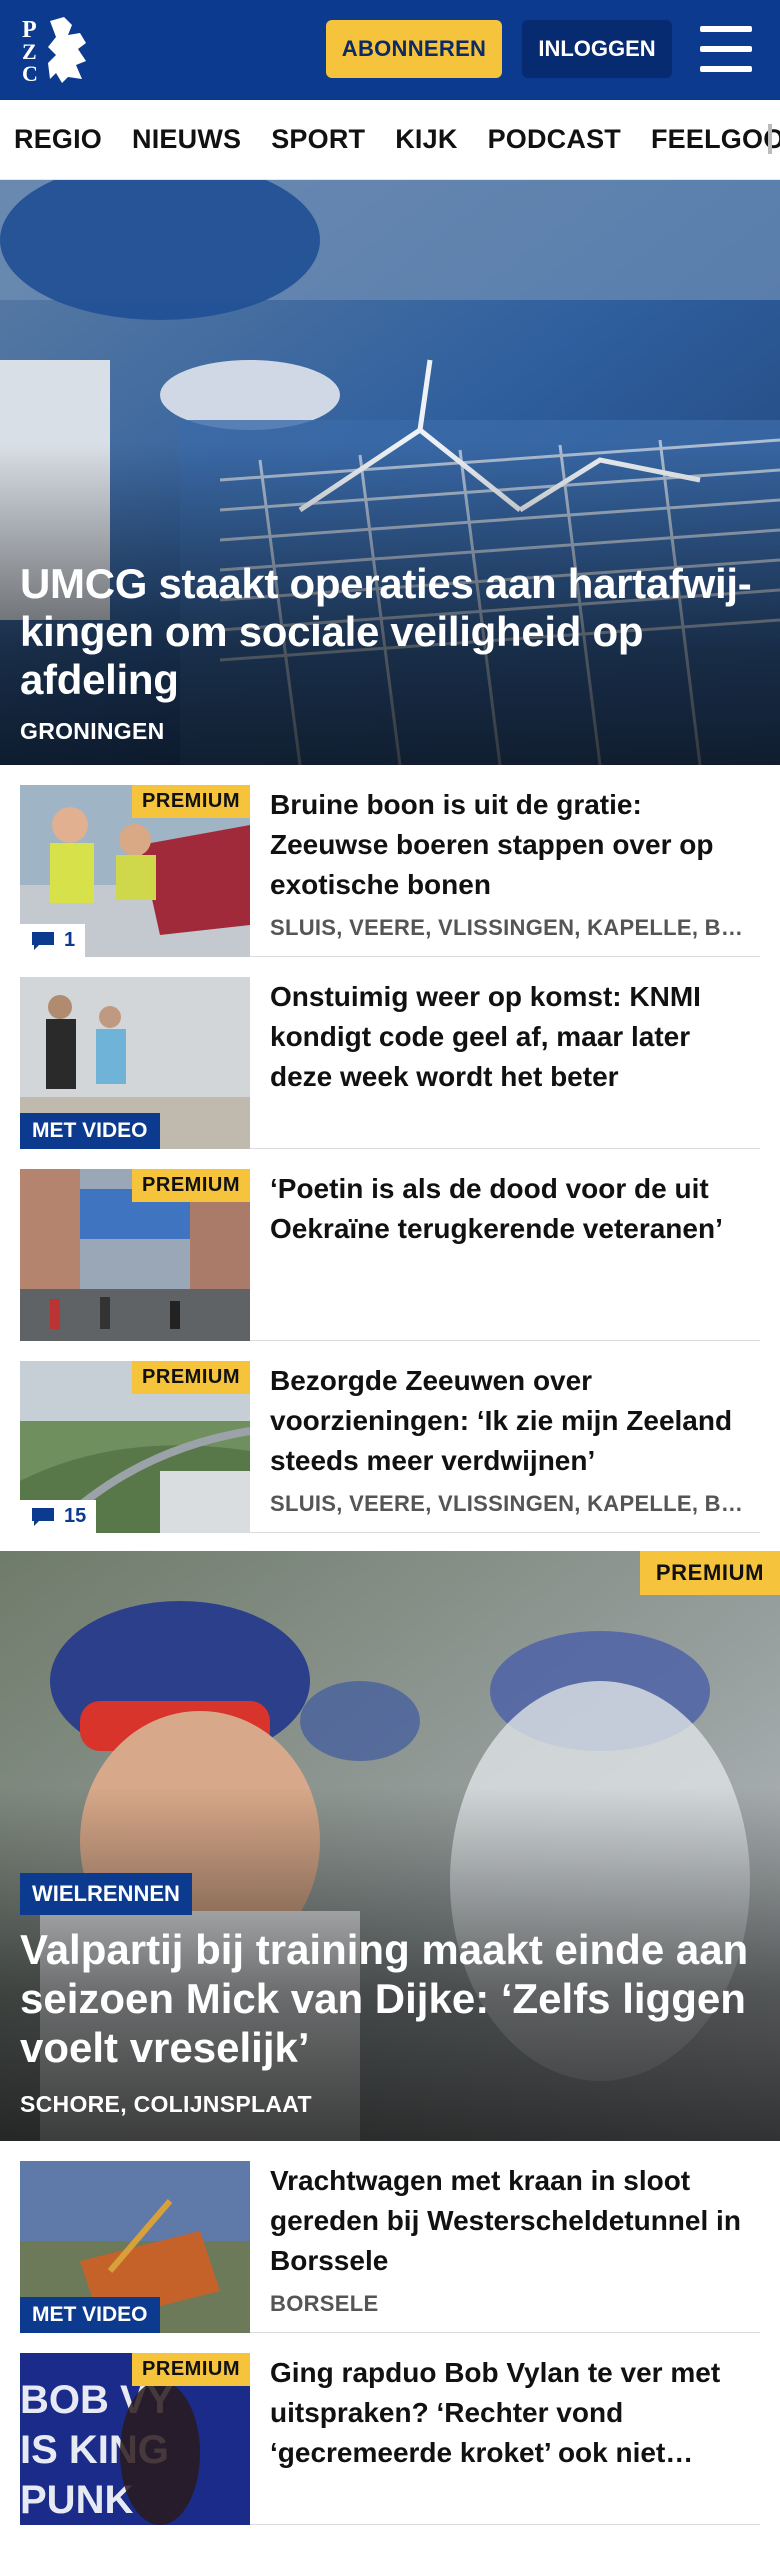 The width and height of the screenshot is (780, 2560). I want to click on nav-item-regio: REGIO, so click(58, 139).